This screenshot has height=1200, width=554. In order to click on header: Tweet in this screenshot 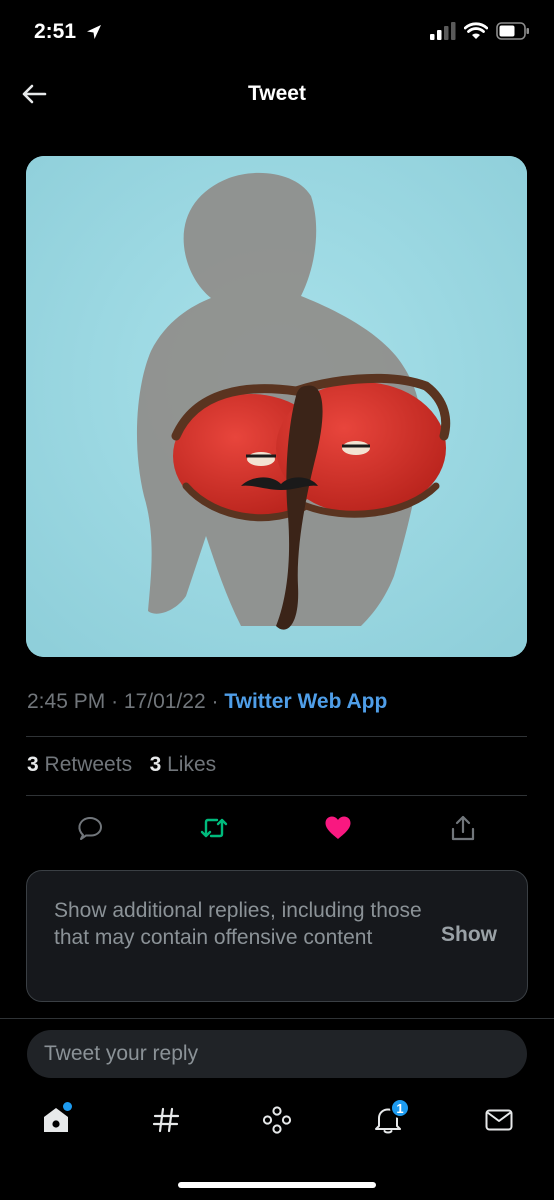, I will do `click(277, 95)`.